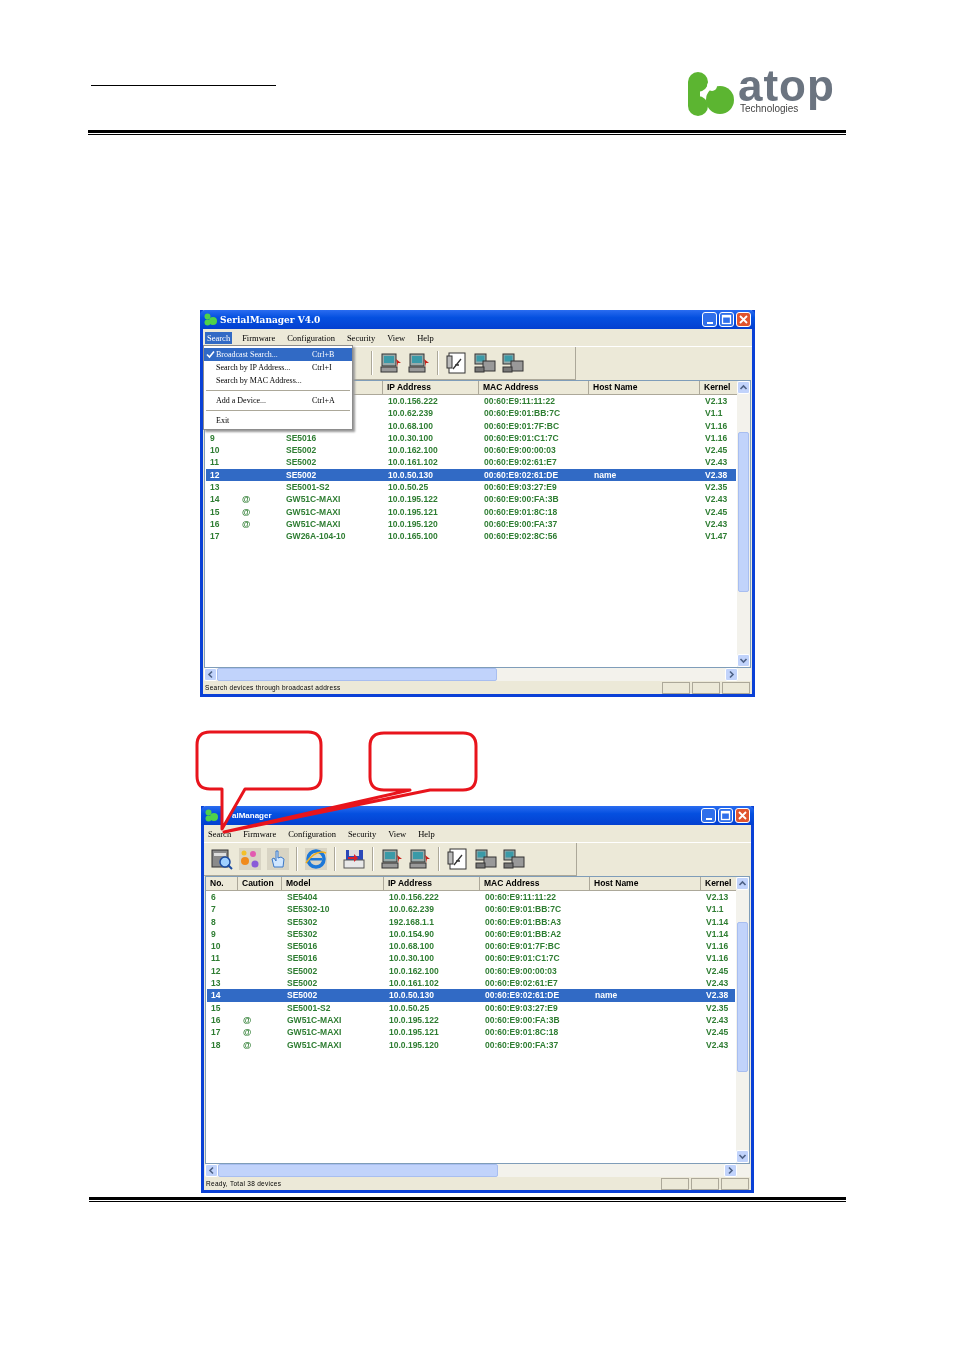  Describe the element at coordinates (471, 1020) in the screenshot. I see `device-row: 16 @ GW51C-MAXI 10.0.195.122 00:60:E9:00:FA:3B V2.43` at that location.